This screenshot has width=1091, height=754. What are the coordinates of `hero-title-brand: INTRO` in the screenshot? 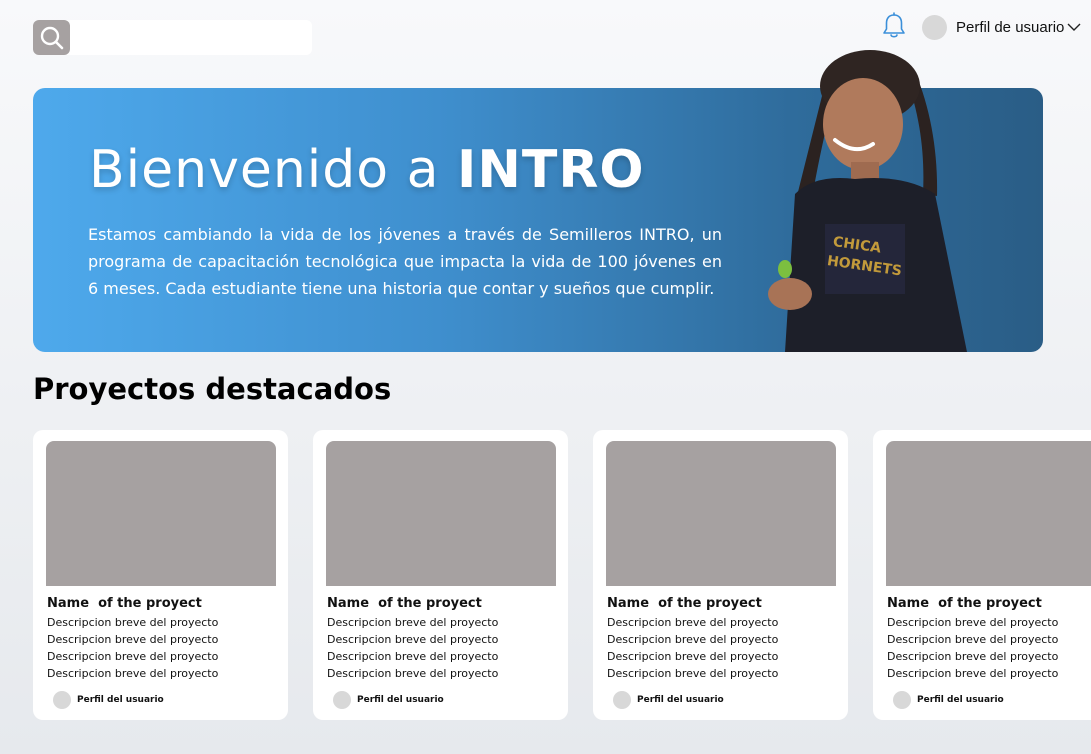 It's located at (551, 170).